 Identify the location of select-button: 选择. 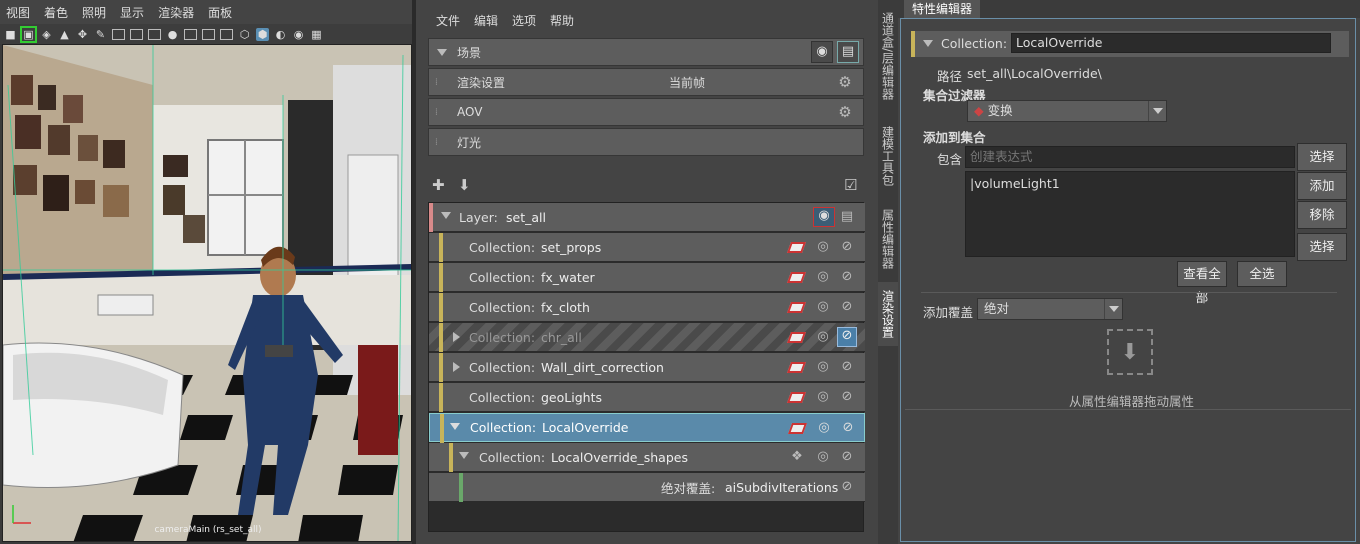
(1322, 157).